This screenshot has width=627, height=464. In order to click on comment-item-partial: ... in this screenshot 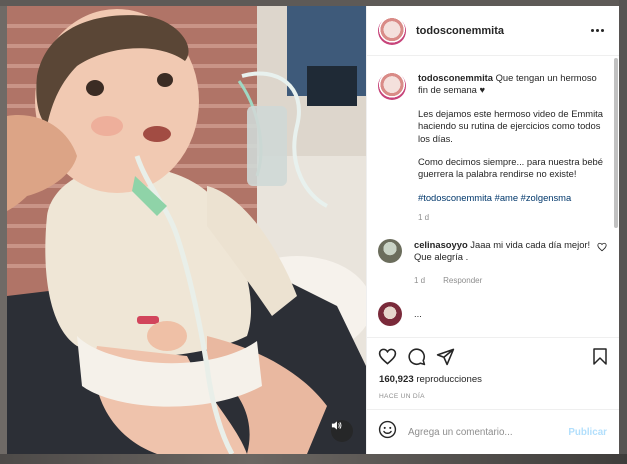, I will do `click(492, 313)`.